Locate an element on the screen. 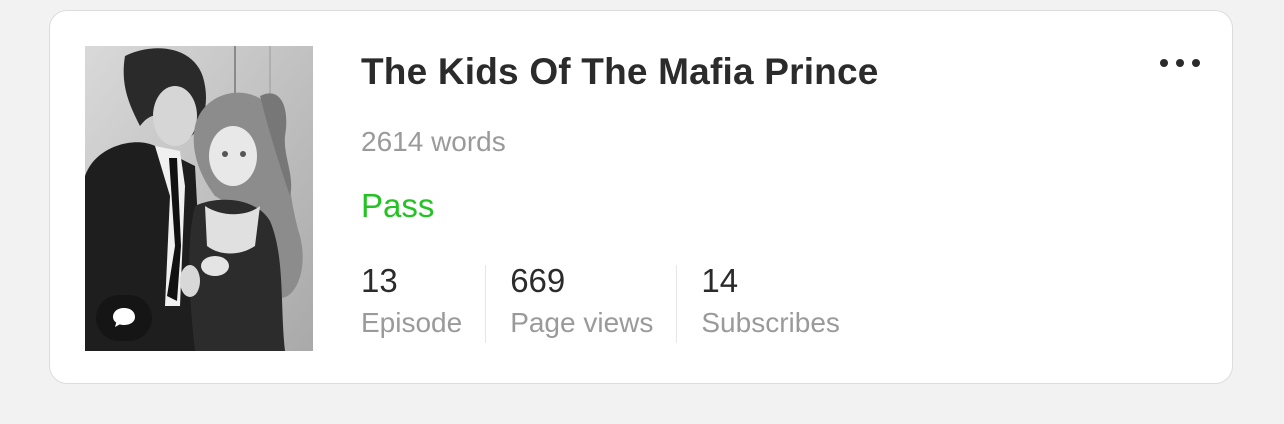 This screenshot has height=424, width=1284. book-title: The Kids Of The Mafia Prince is located at coordinates (620, 72).